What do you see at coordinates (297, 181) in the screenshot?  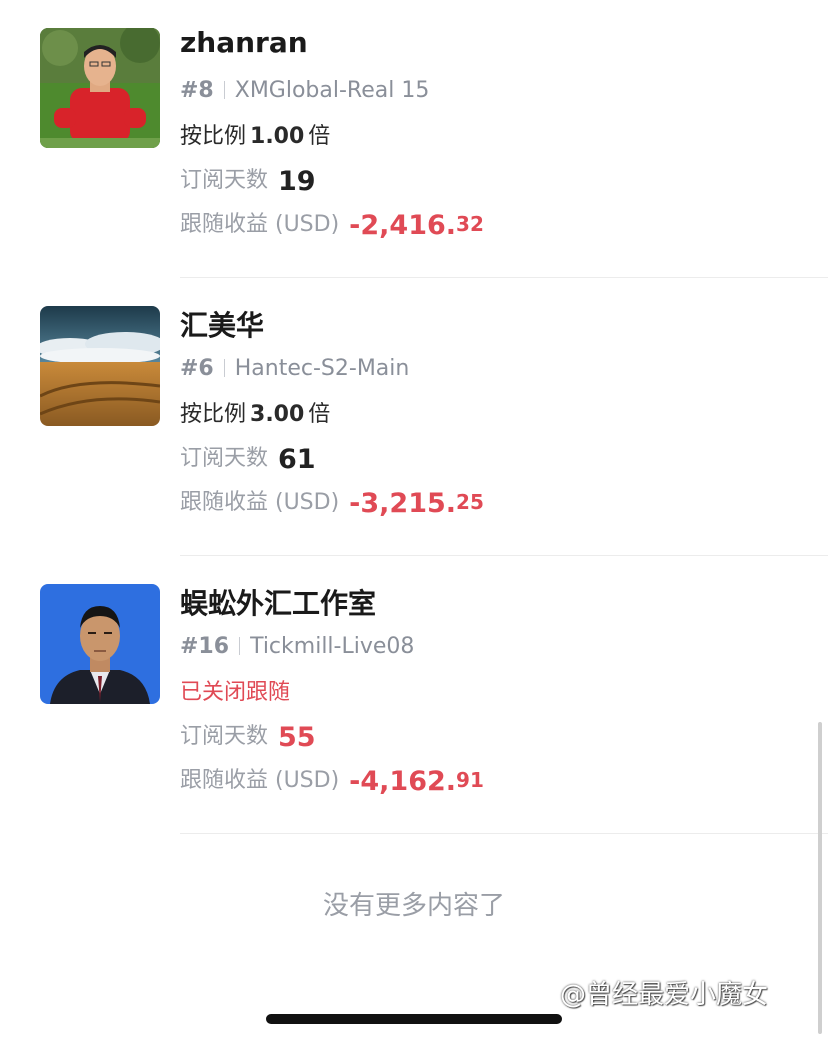 I see `days-value: 19` at bounding box center [297, 181].